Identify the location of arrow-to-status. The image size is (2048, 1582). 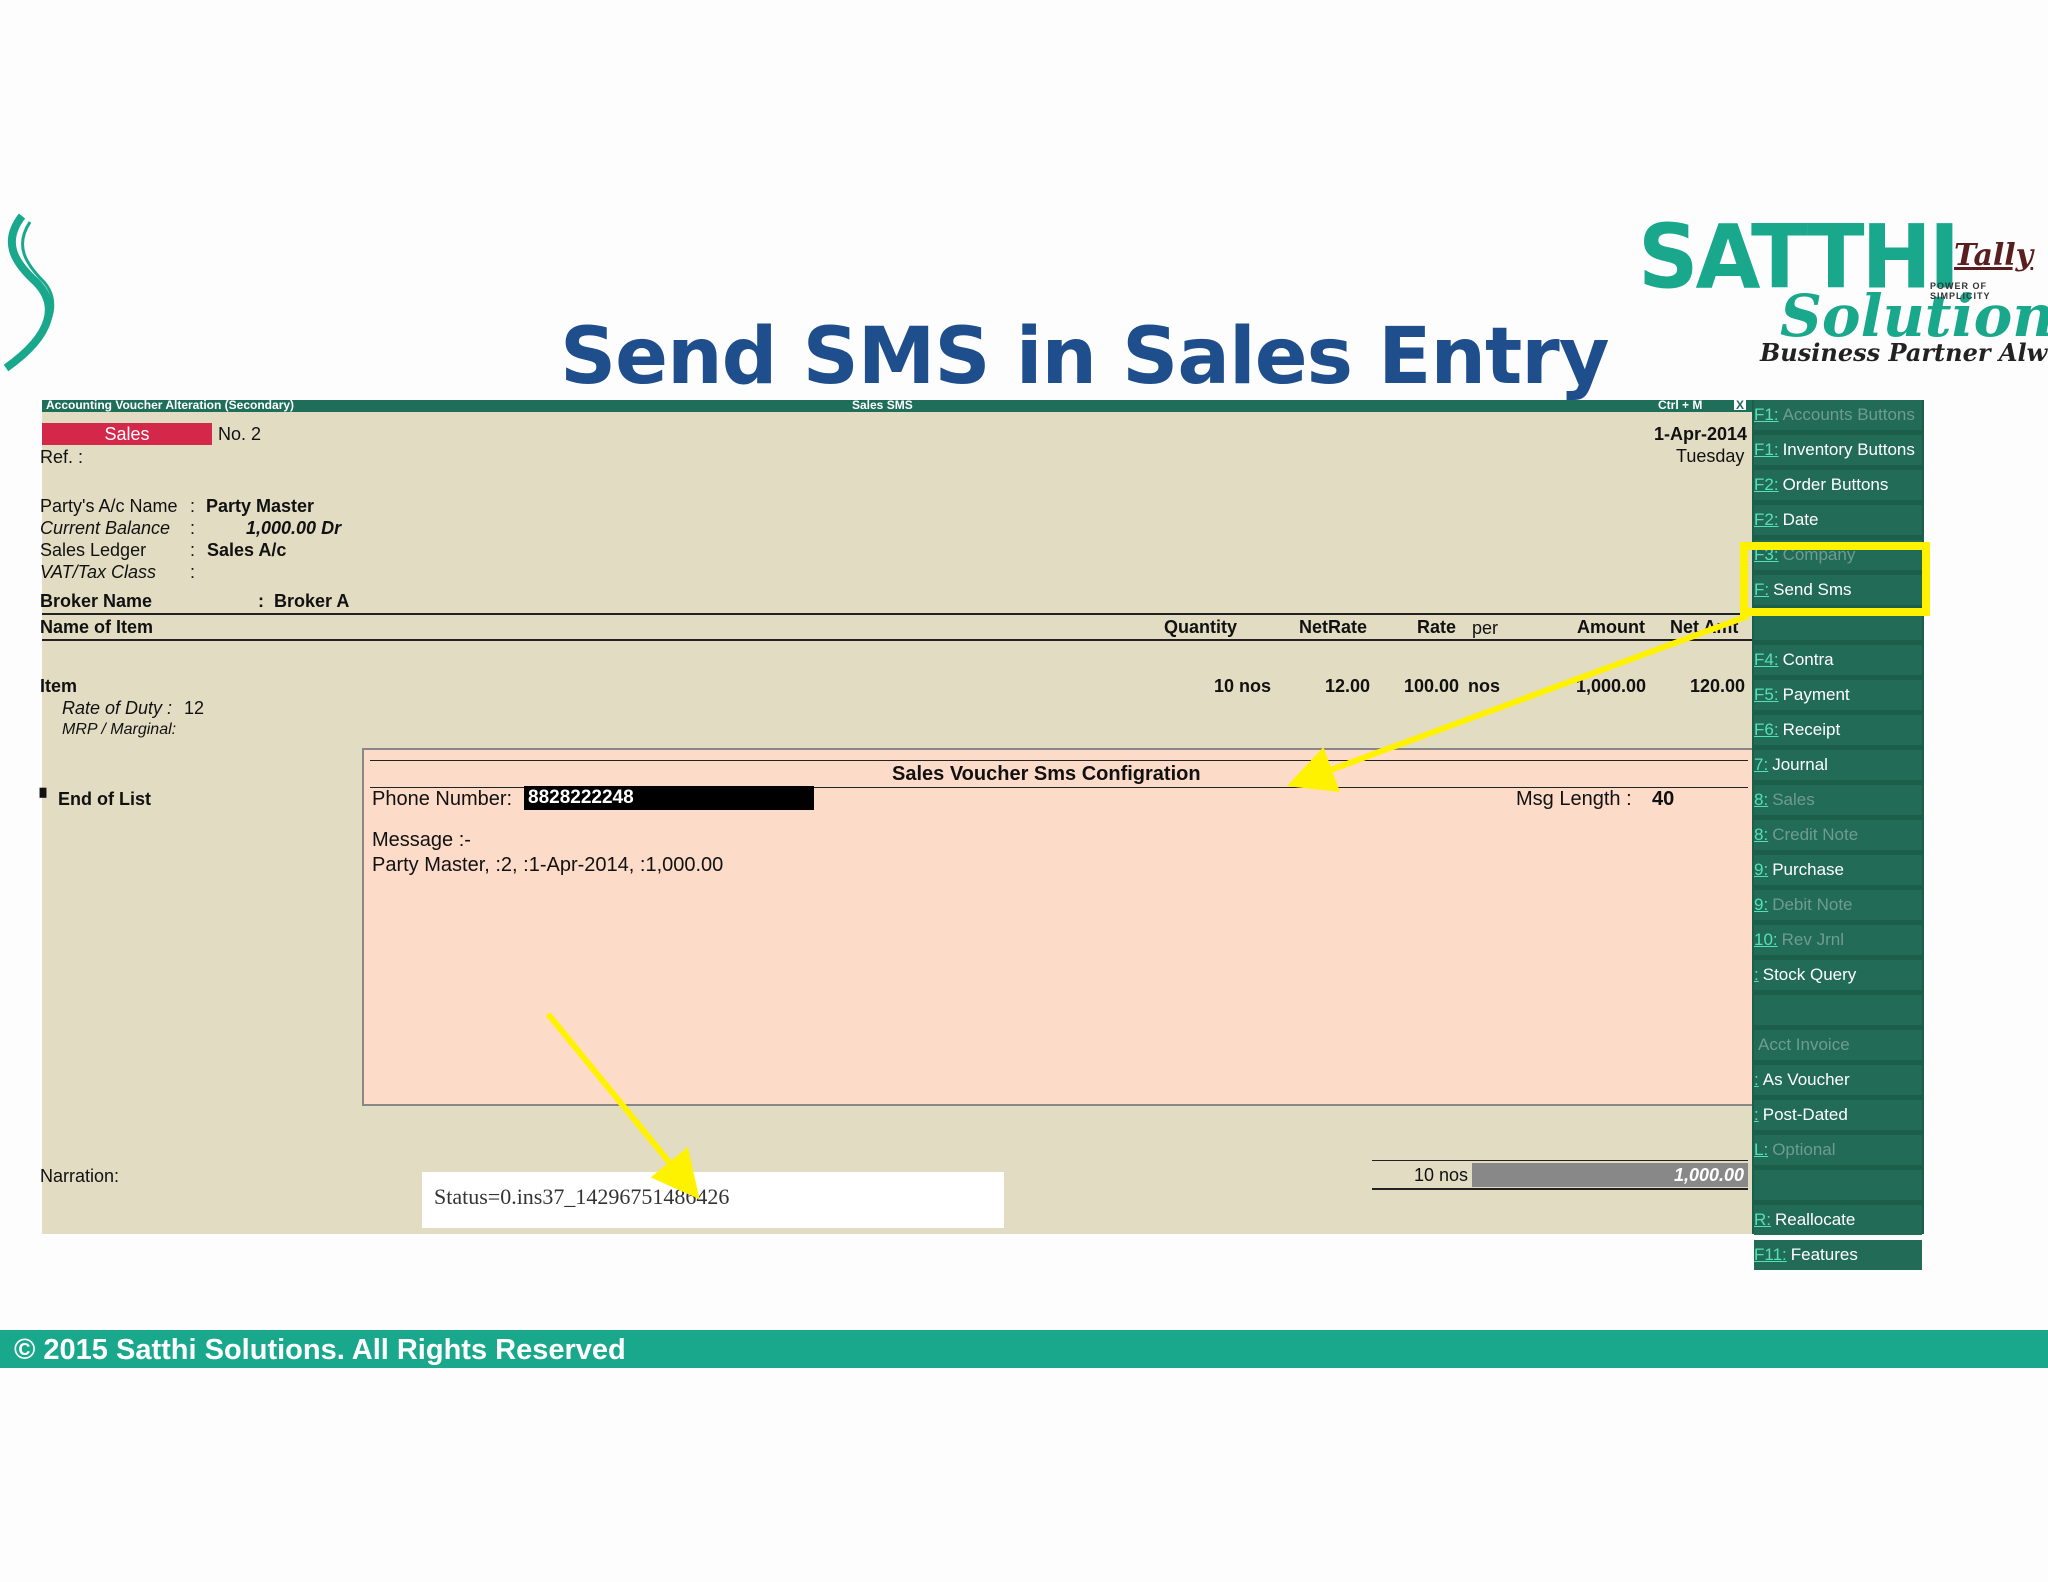
(622, 1106).